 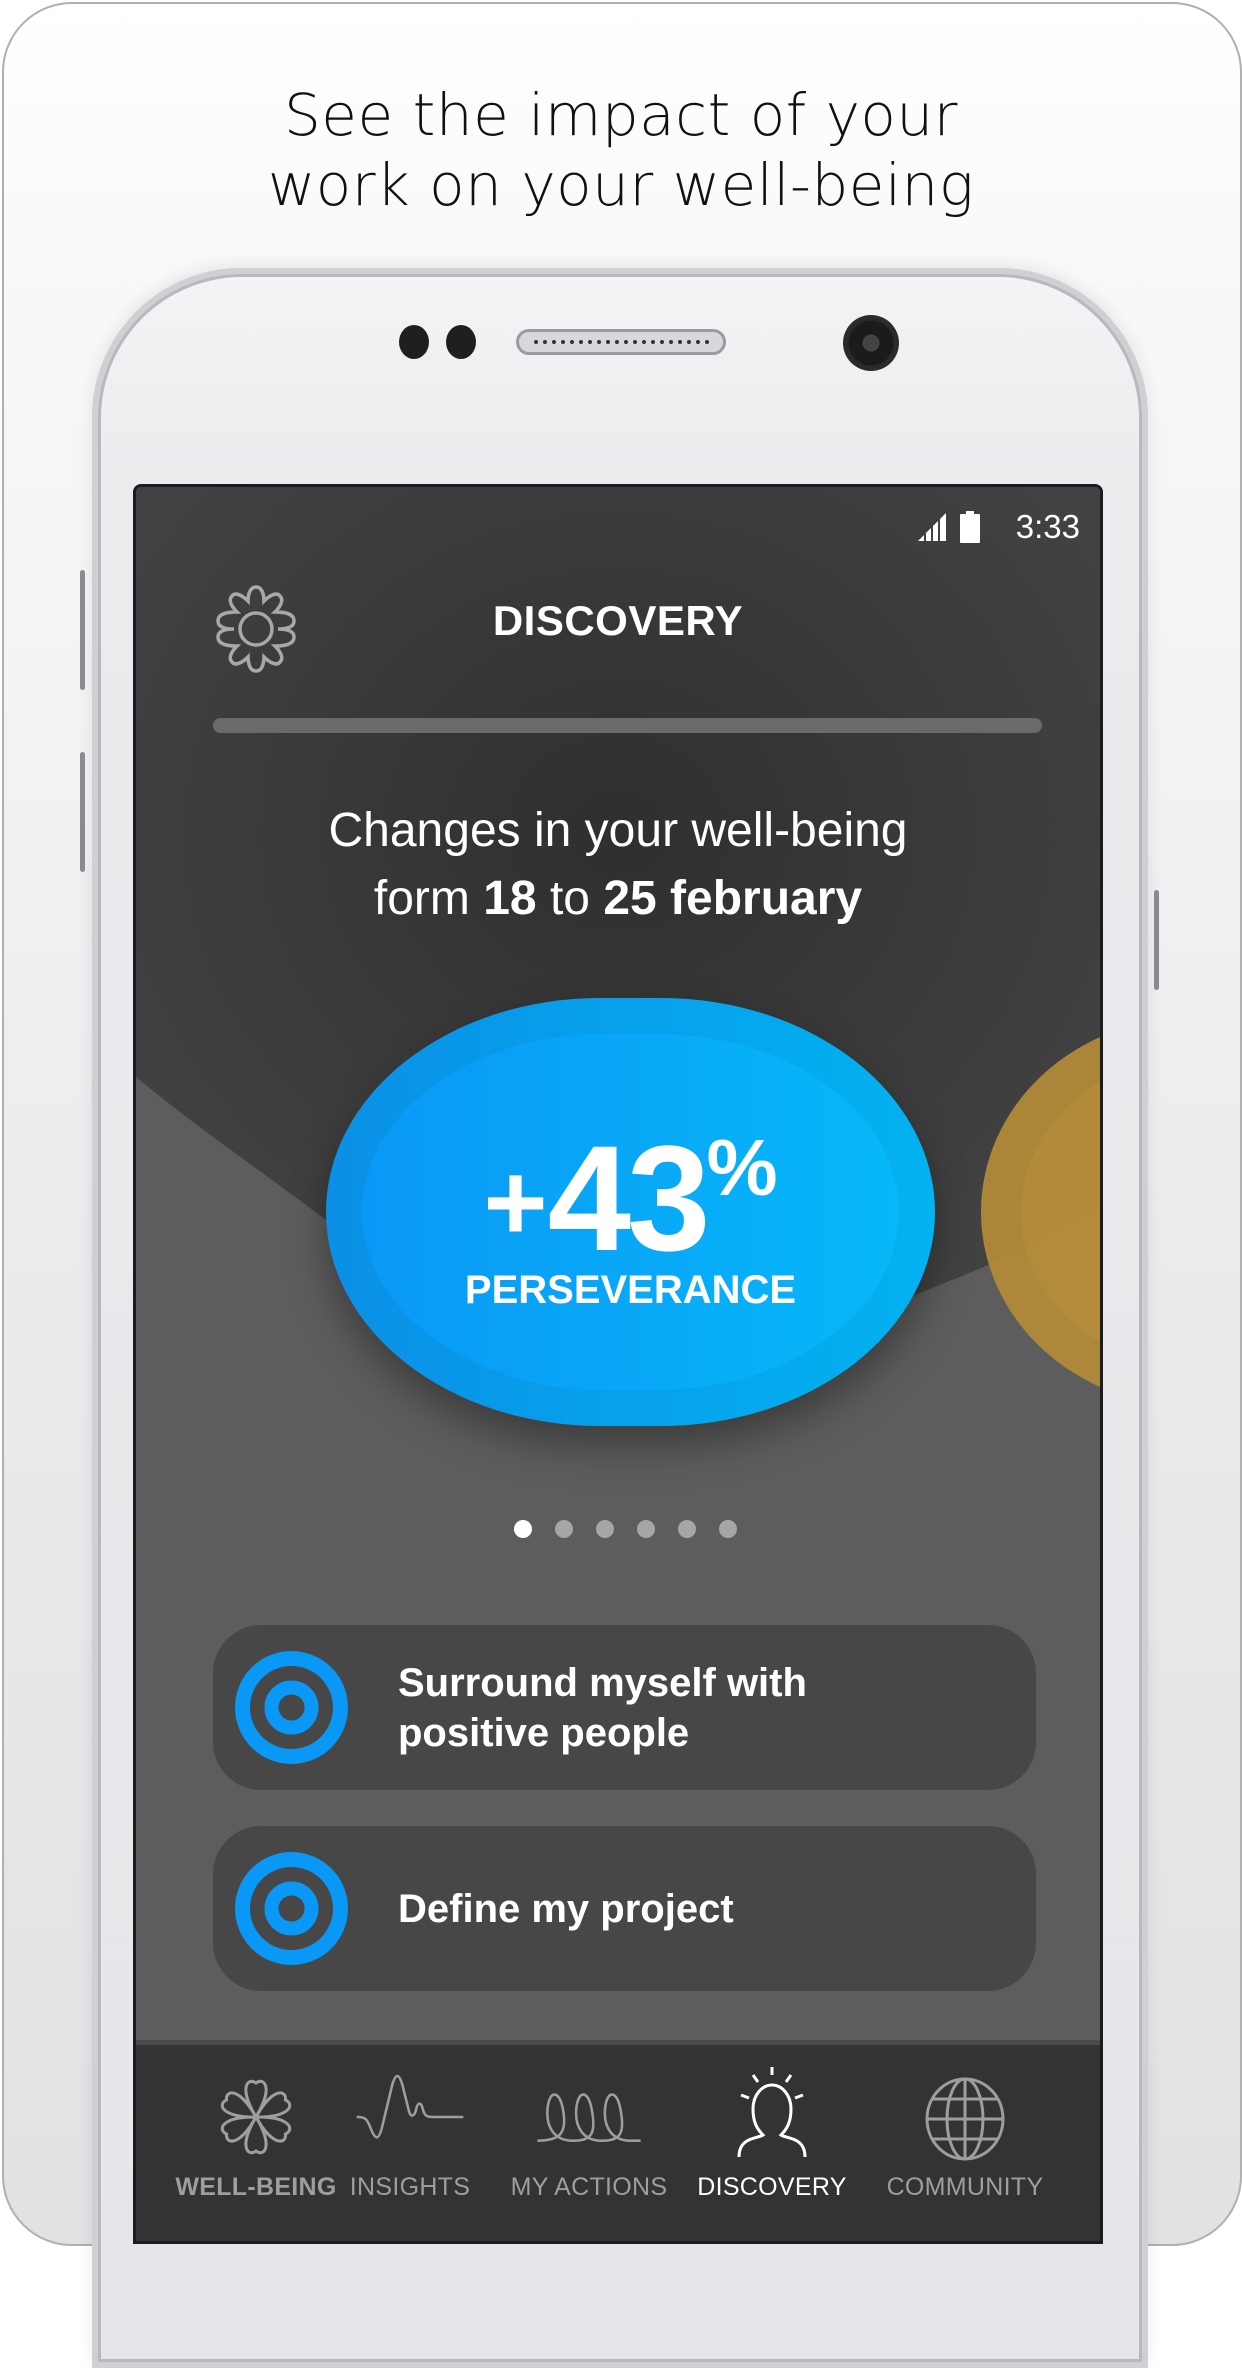 I want to click on person-idea-icon, so click(x=772, y=2112).